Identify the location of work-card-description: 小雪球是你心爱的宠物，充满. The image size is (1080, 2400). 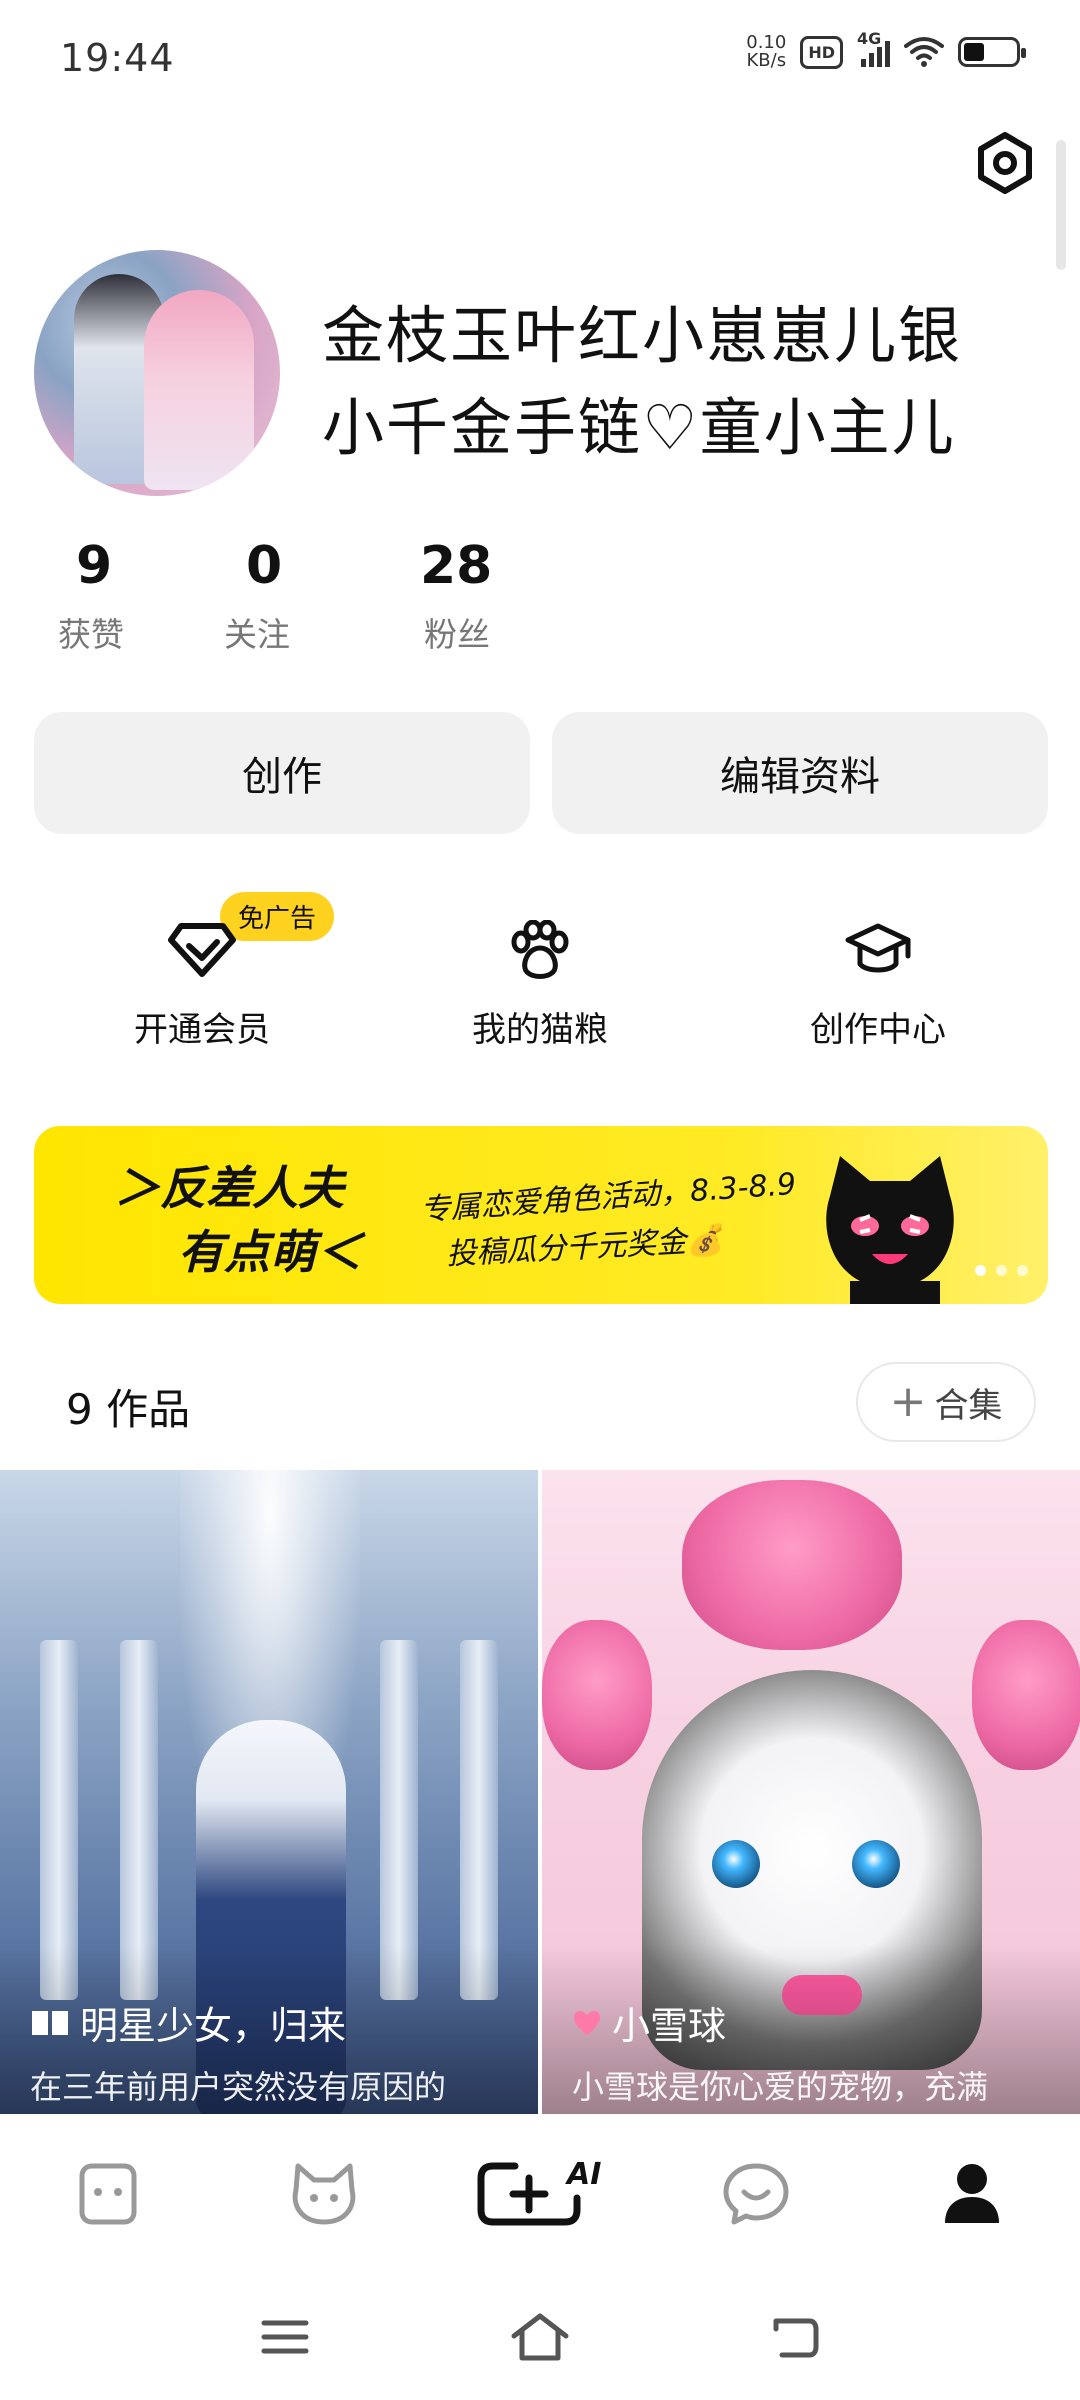
(780, 2087).